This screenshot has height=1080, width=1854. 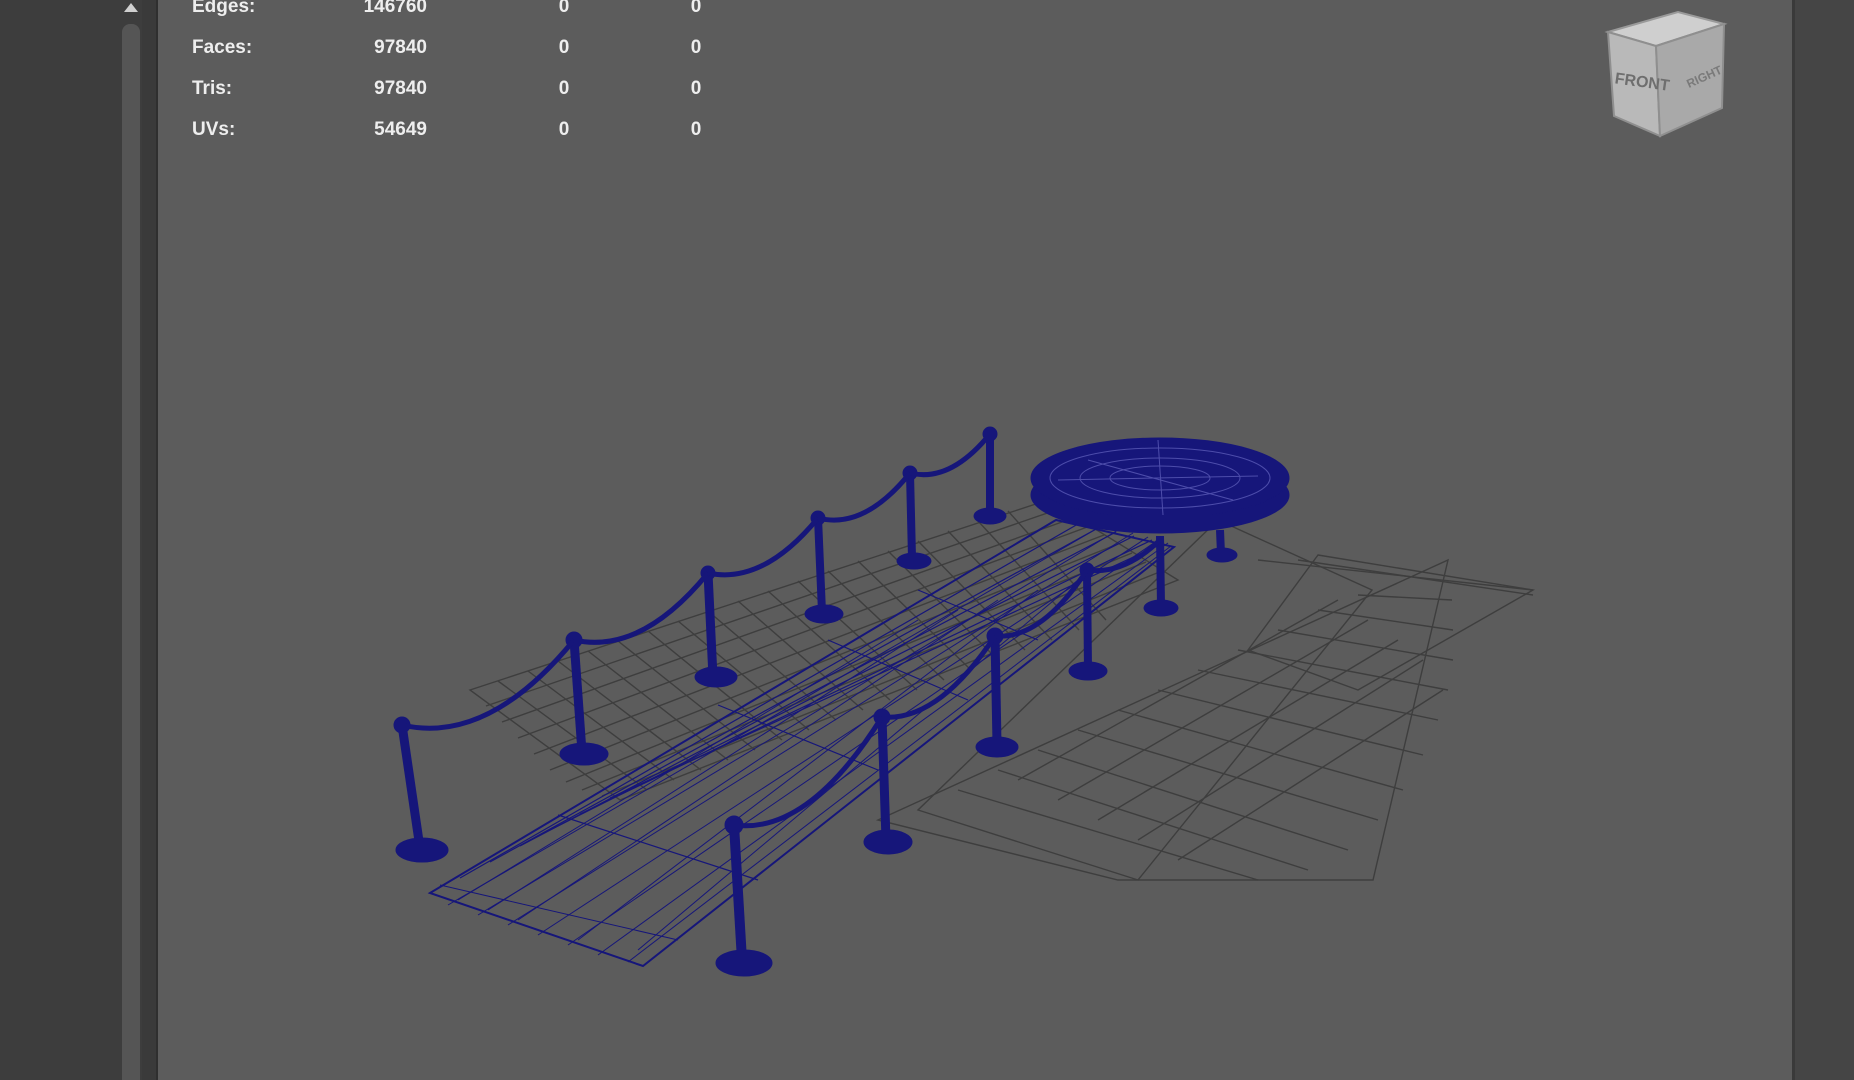 What do you see at coordinates (131, 552) in the screenshot?
I see `scrollbar-thumb` at bounding box center [131, 552].